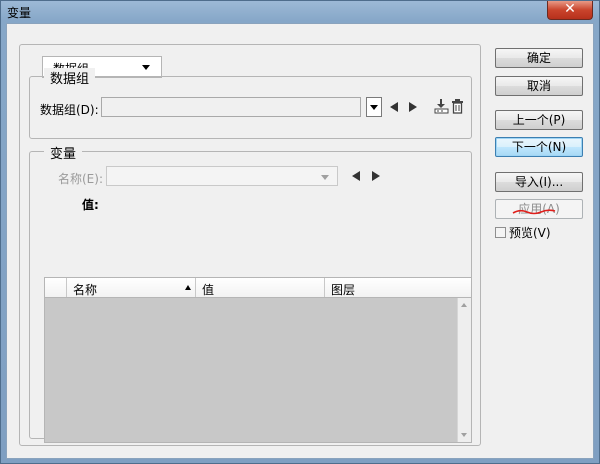 The width and height of the screenshot is (600, 464). Describe the element at coordinates (539, 120) in the screenshot. I see `previous-button: 上一个(P)` at that location.